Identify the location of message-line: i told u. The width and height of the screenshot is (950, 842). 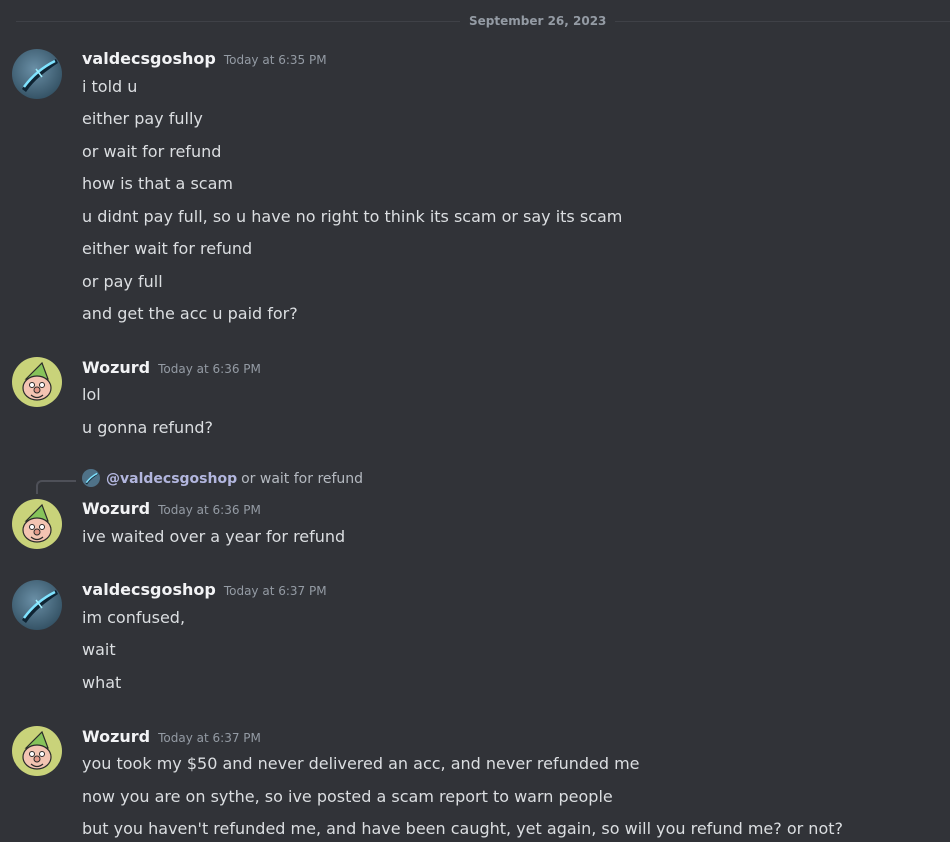
(110, 86).